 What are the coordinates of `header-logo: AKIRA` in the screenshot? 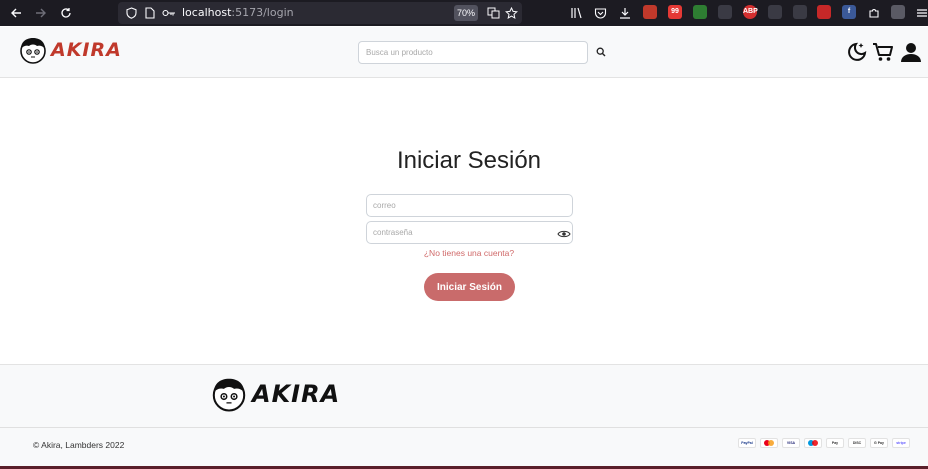 It's located at (70, 50).